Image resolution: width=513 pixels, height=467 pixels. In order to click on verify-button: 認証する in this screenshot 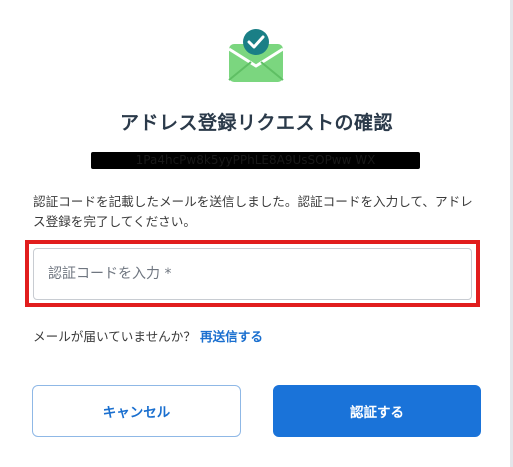, I will do `click(377, 411)`.